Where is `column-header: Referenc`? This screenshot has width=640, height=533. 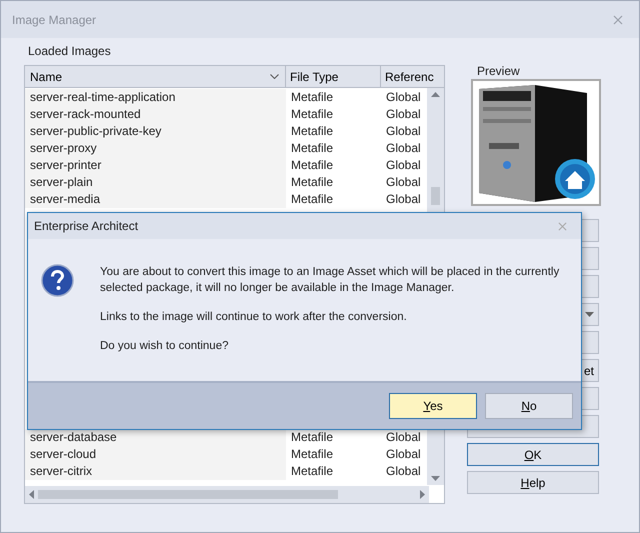 column-header: Referenc is located at coordinates (411, 76).